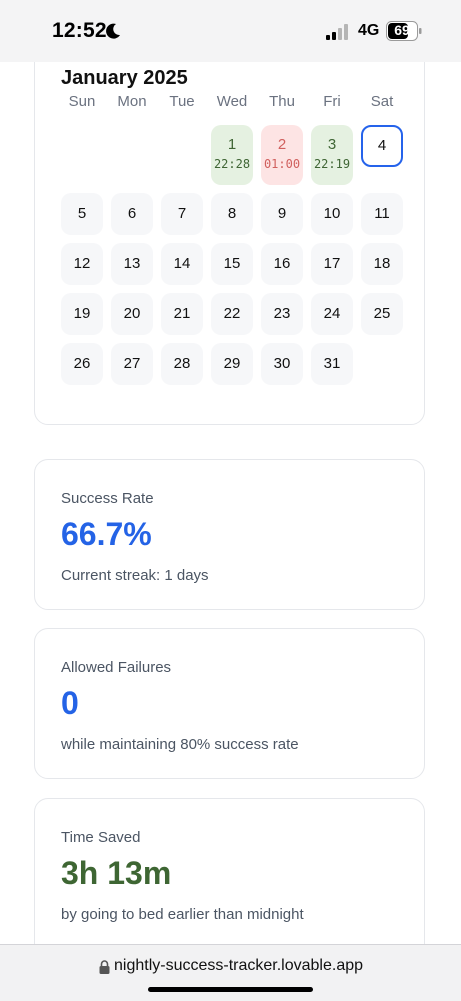 The image size is (461, 1001). Describe the element at coordinates (332, 144) in the screenshot. I see `day-number: 3` at that location.